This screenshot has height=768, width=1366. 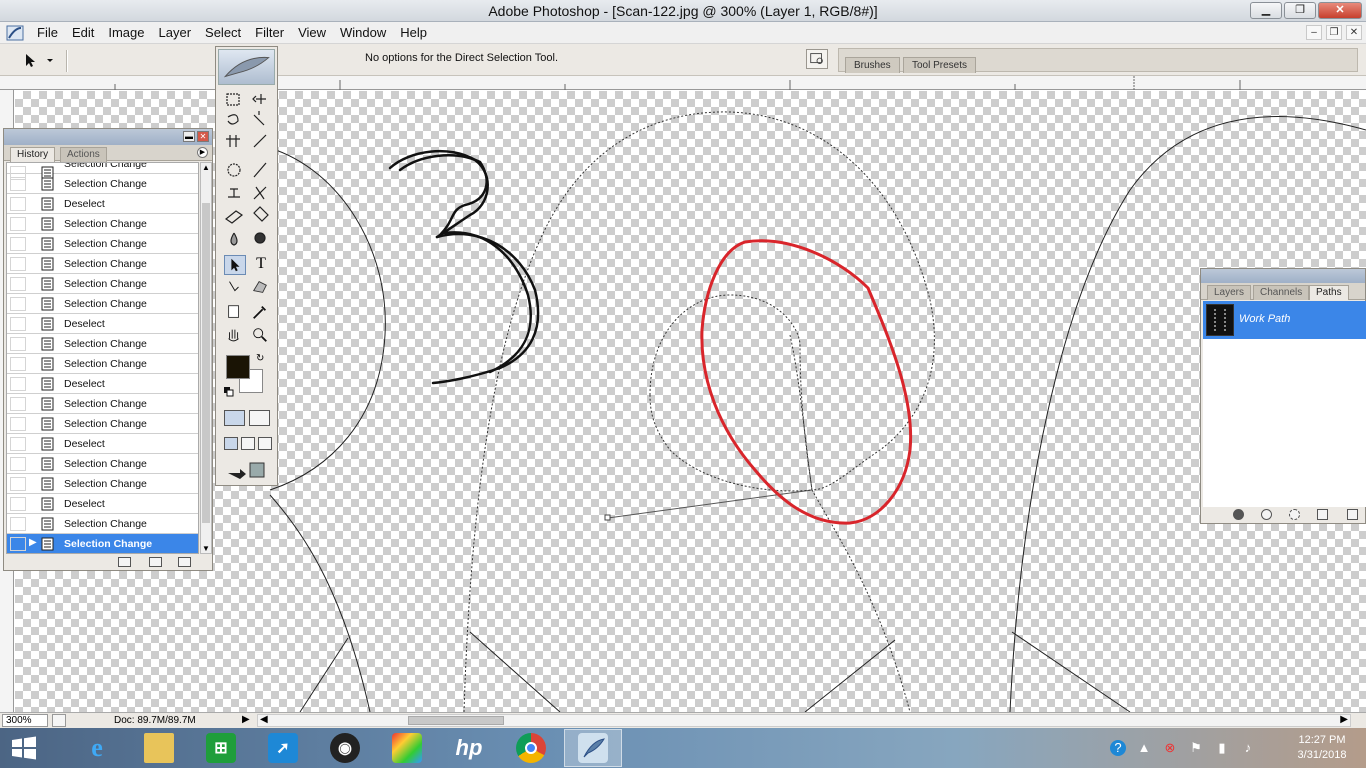 I want to click on show-hidden-icons-icon: ▲, so click(x=1144, y=748).